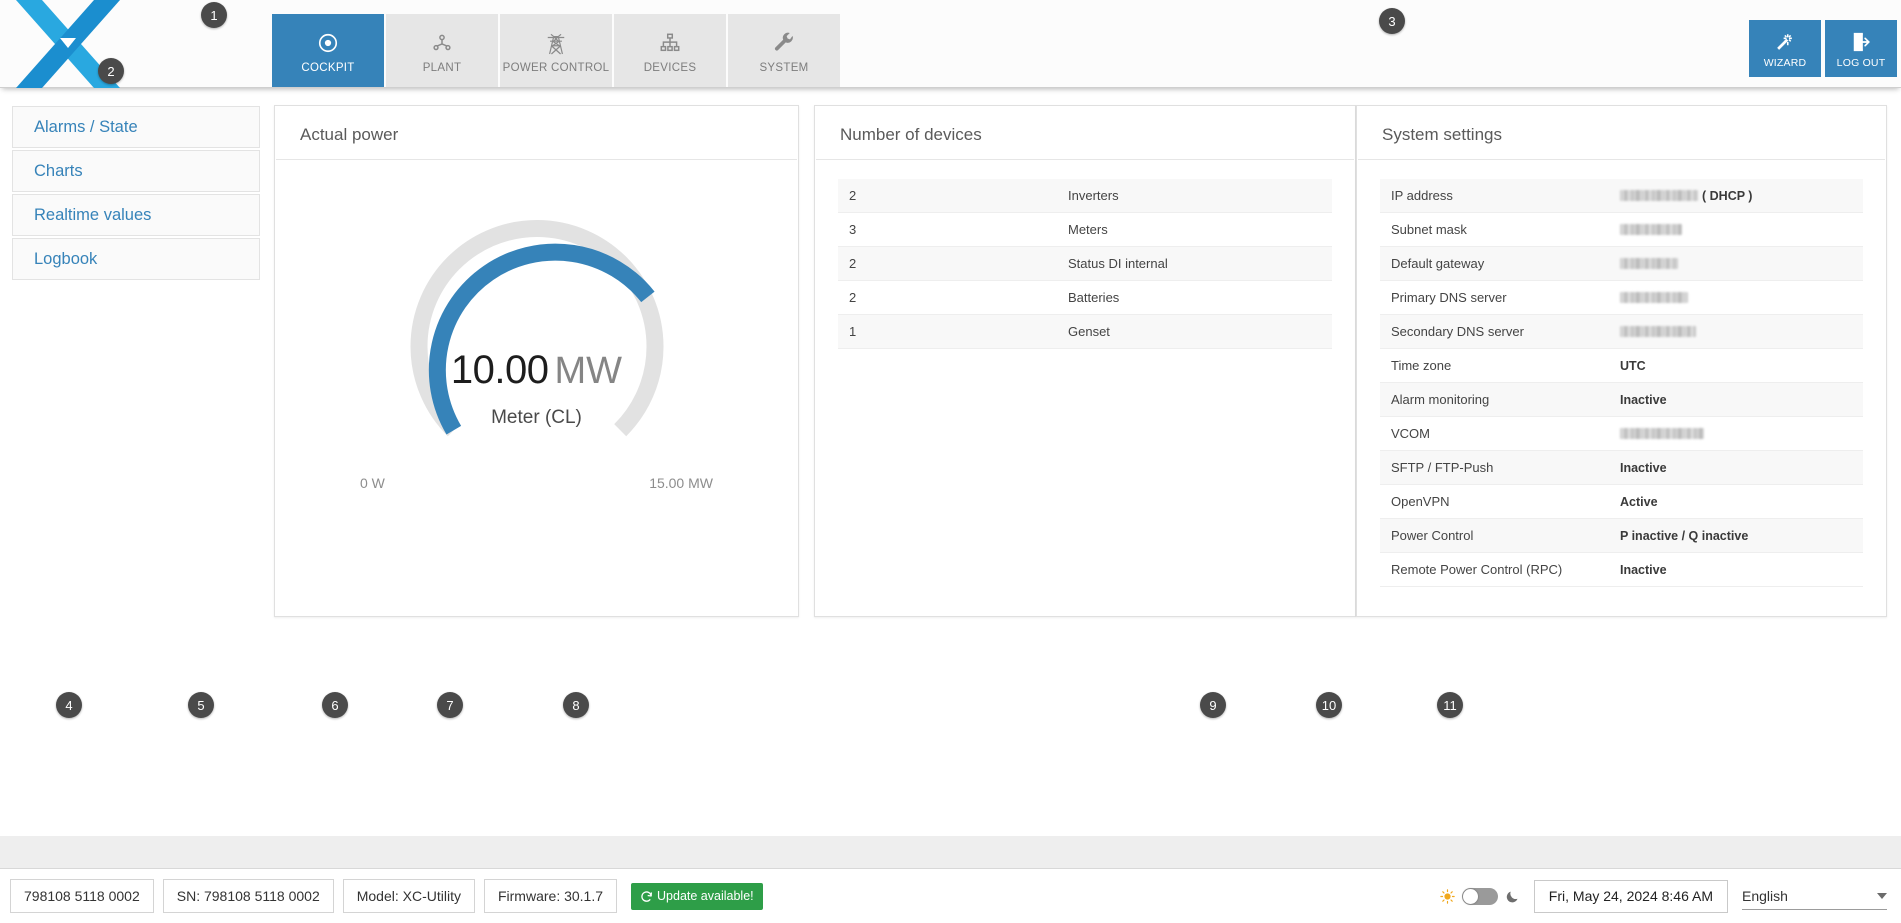  I want to click on setting-label: Time zone, so click(1421, 365).